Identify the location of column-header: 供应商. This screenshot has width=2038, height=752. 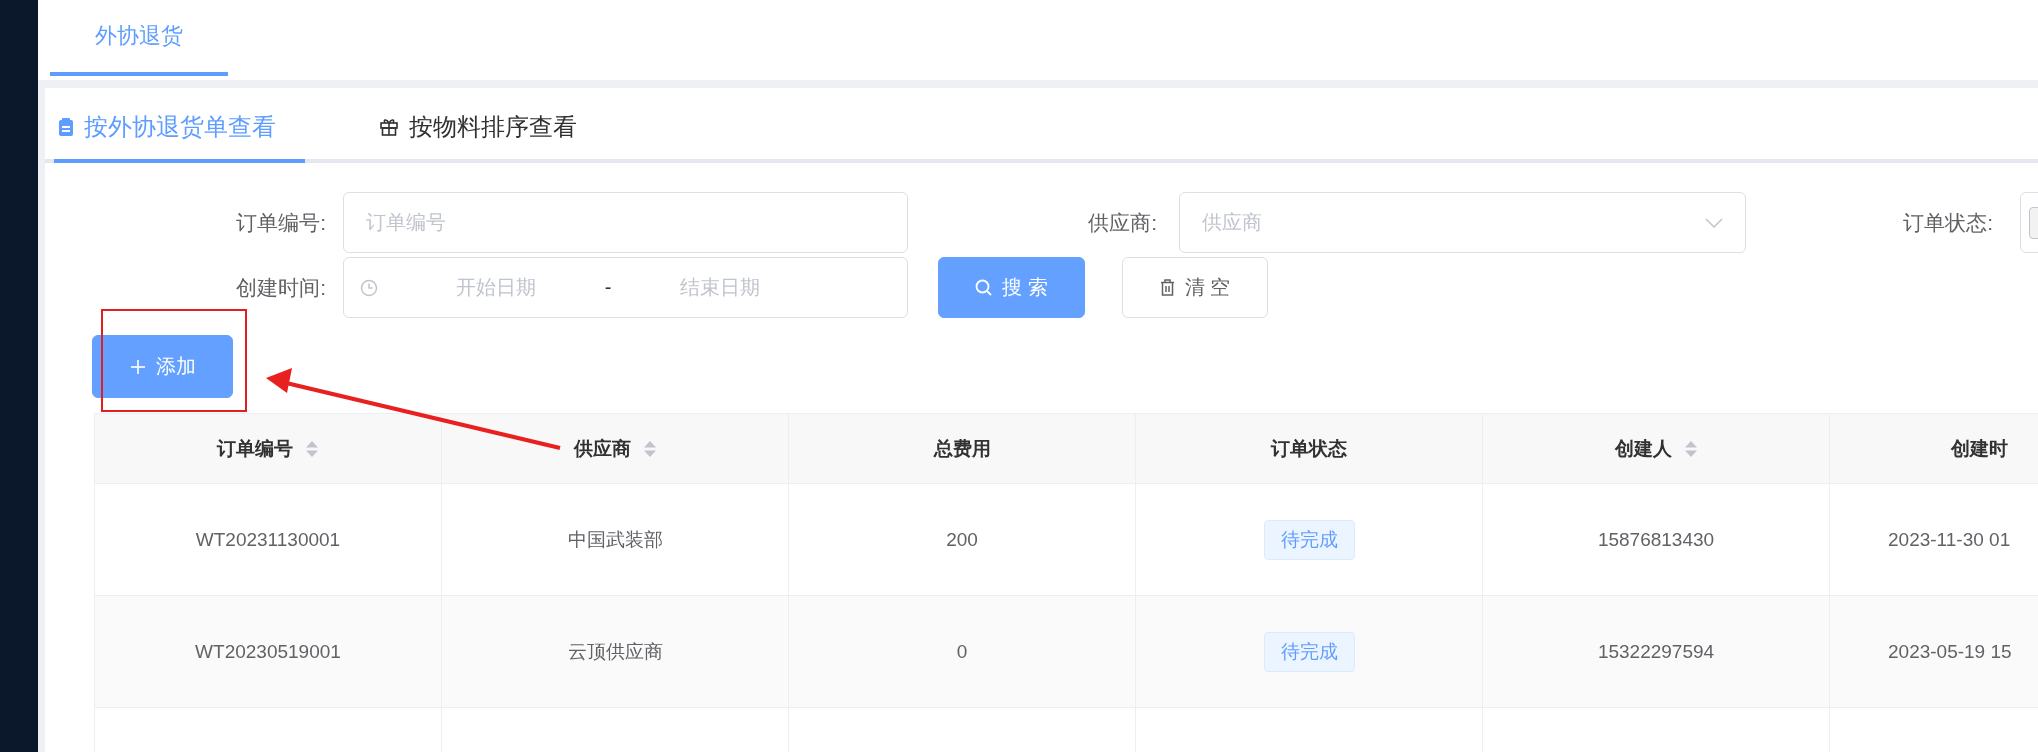
(615, 449).